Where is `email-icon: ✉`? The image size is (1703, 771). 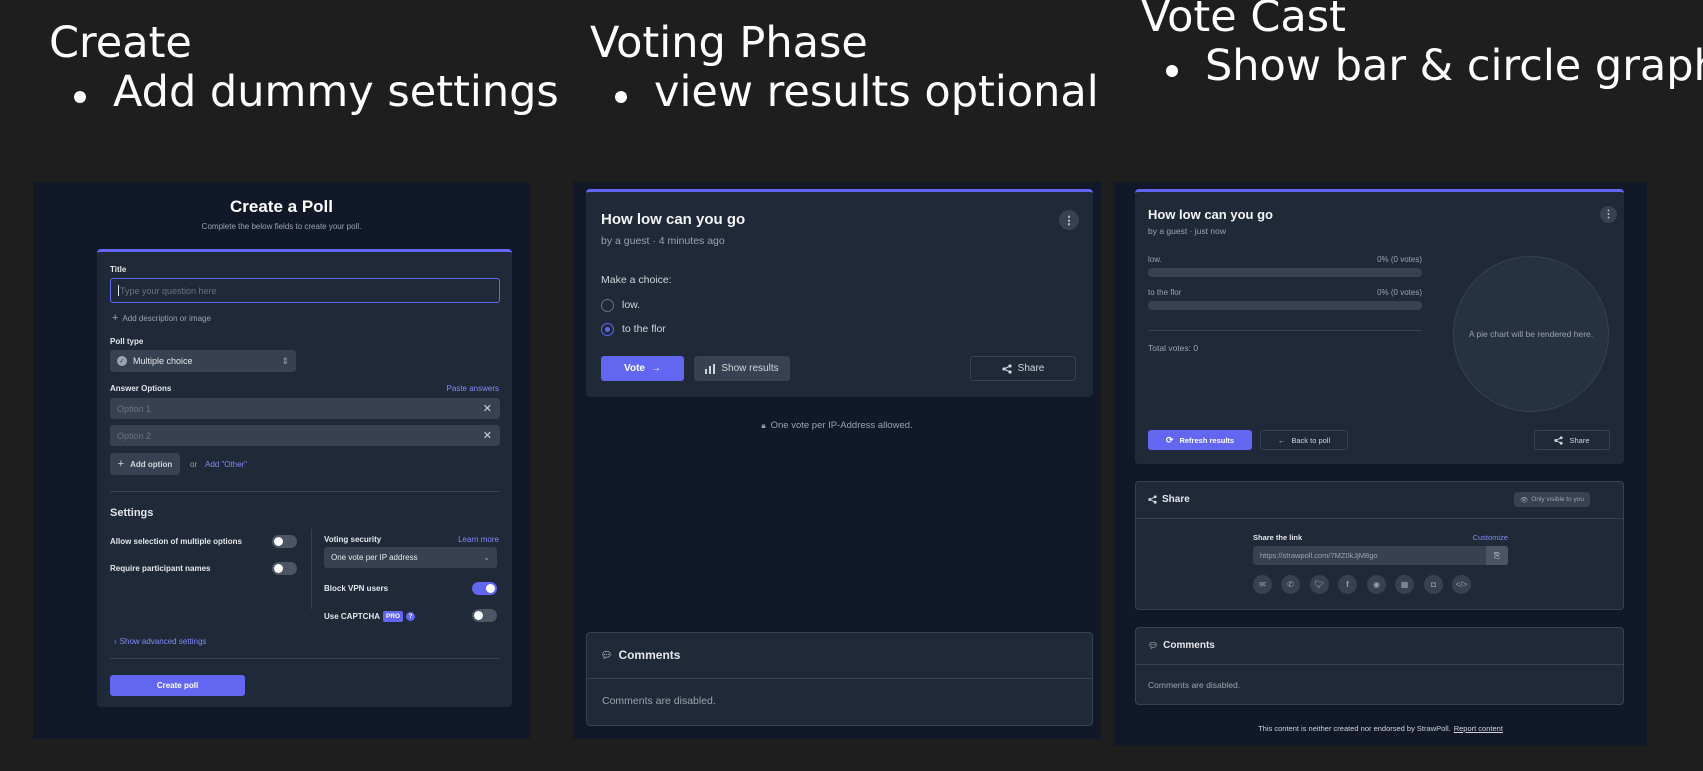
email-icon: ✉ is located at coordinates (1262, 584).